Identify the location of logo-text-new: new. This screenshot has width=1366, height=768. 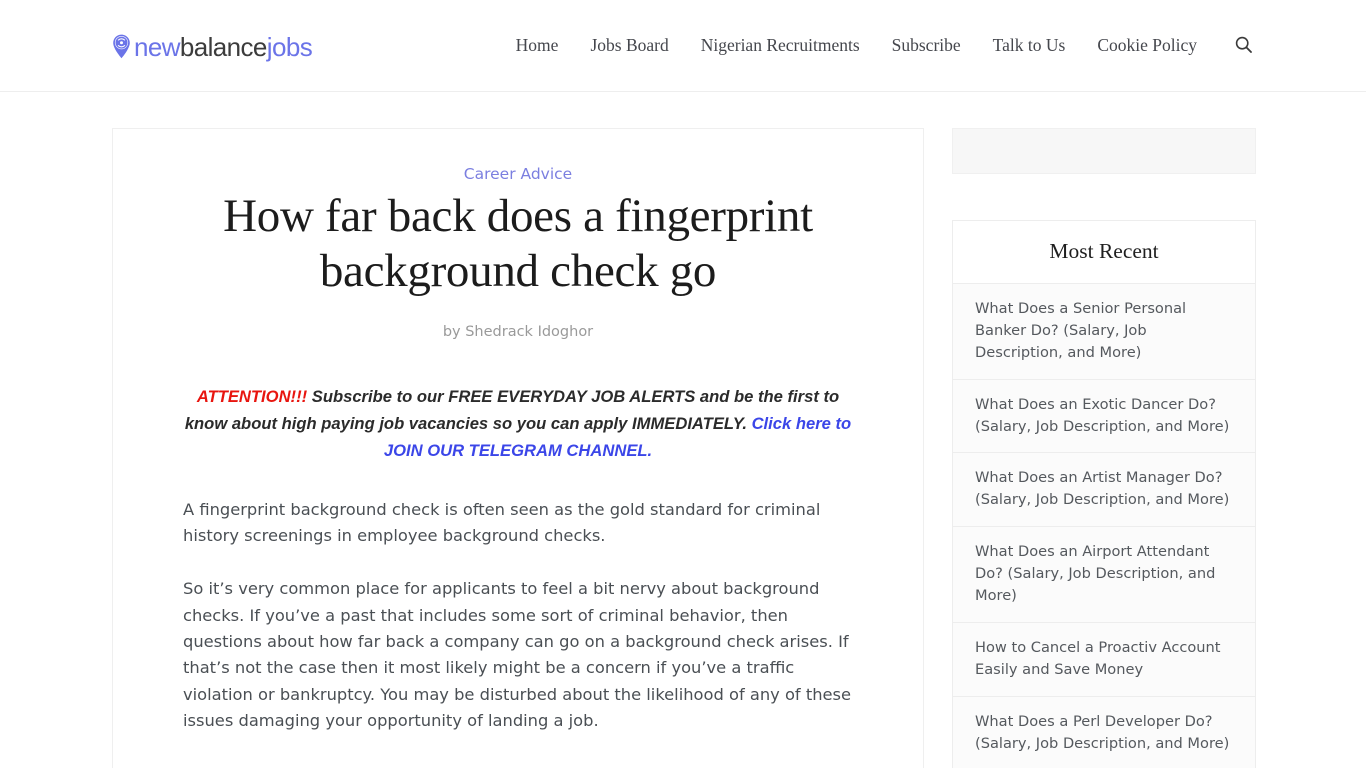
(157, 46).